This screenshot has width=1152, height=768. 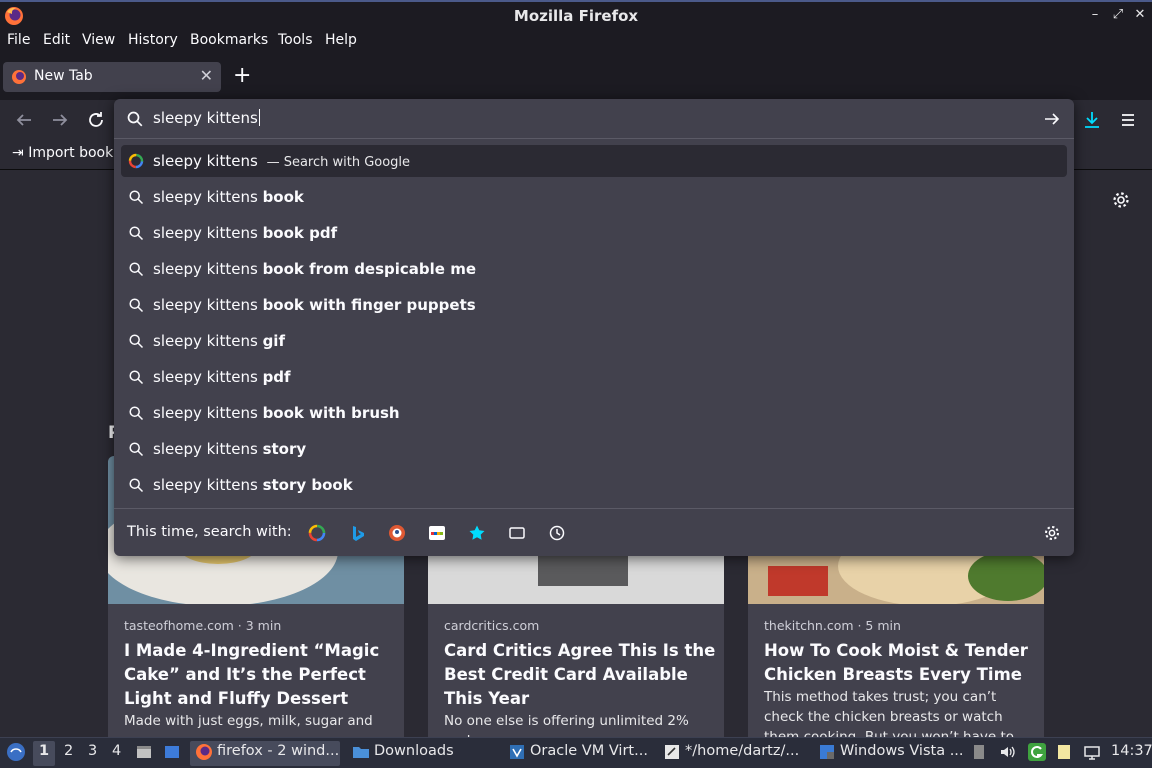 I want to click on suggestion-text: sleepy kittens gif, so click(x=219, y=341).